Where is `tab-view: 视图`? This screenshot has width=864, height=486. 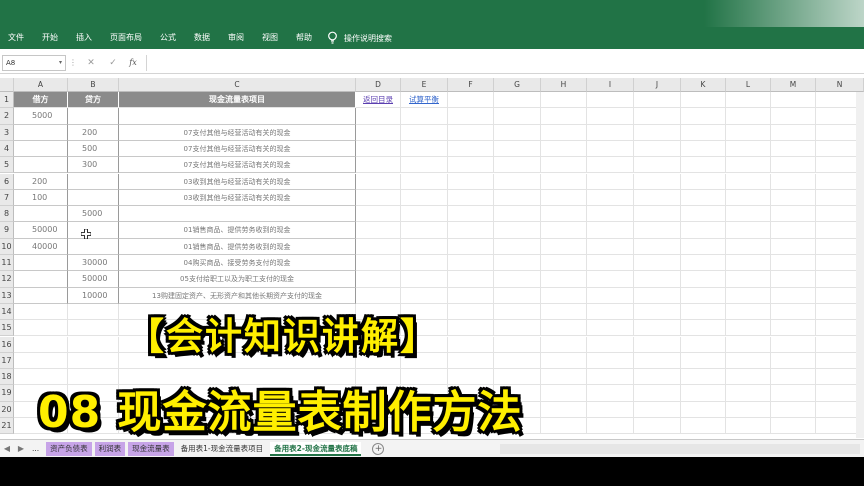 tab-view: 视图 is located at coordinates (270, 38).